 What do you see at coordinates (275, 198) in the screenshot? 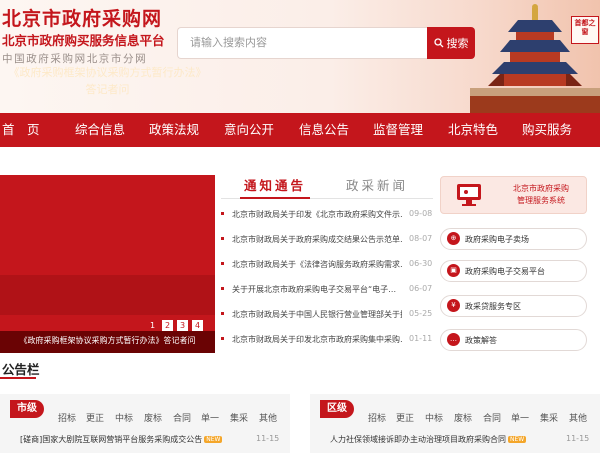
I see `tab-active-indicator` at bounding box center [275, 198].